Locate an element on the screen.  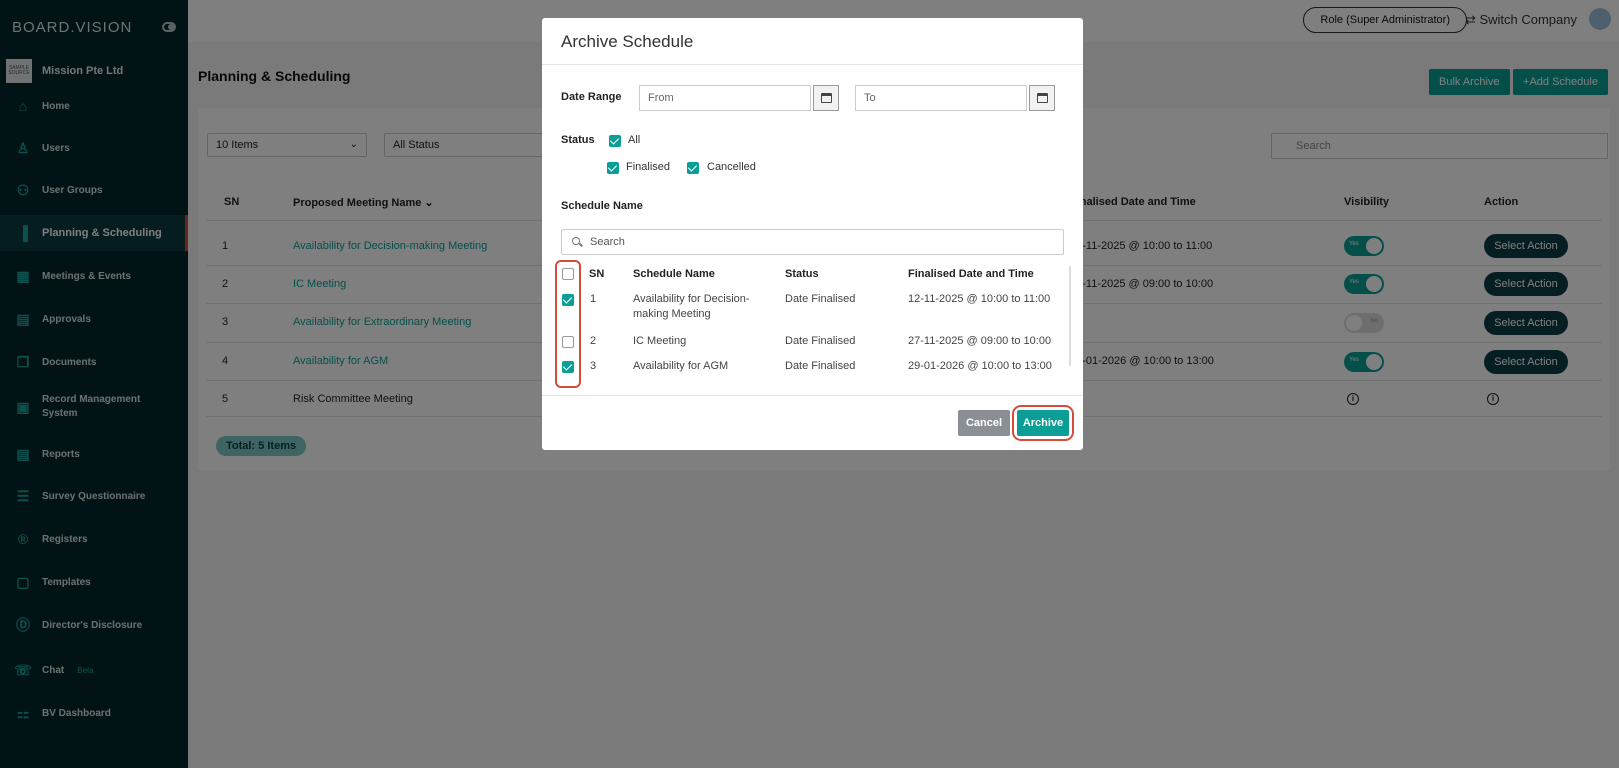
schedule-name-label: Schedule Name is located at coordinates (602, 206).